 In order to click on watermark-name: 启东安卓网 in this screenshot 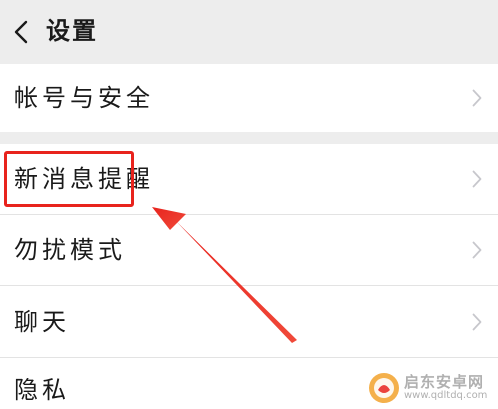, I will do `click(444, 382)`.